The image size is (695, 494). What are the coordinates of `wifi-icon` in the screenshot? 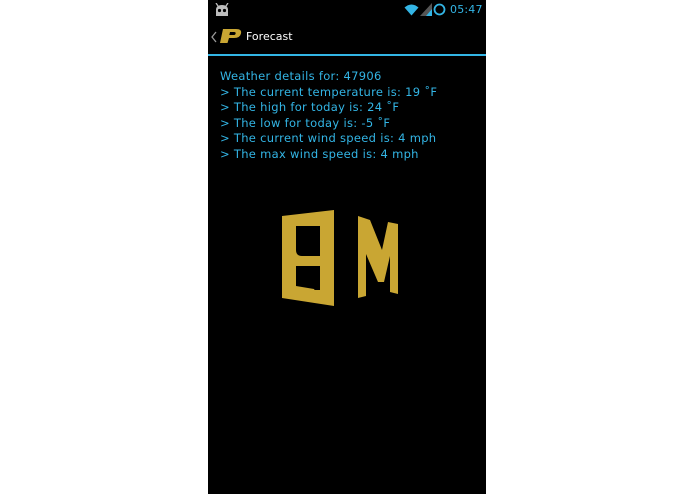 It's located at (411, 10).